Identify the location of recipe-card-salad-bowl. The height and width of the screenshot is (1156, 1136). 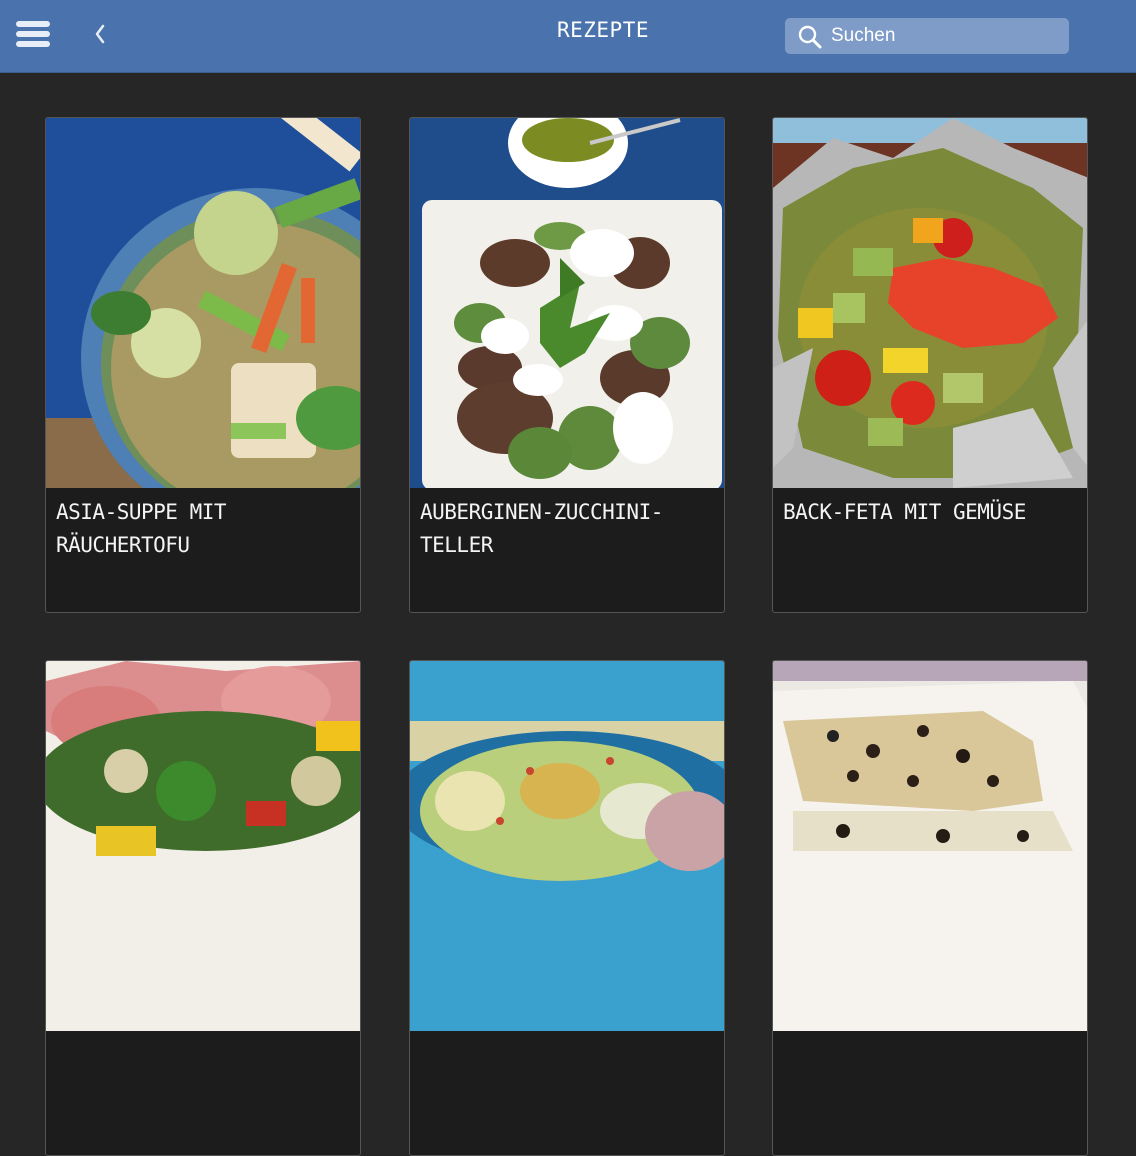
(567, 908).